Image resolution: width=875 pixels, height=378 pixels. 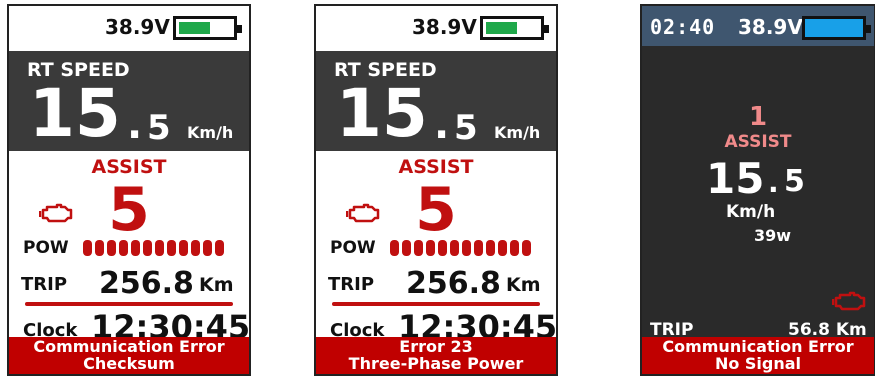 I want to click on error-detail: Three-Phase Power, so click(x=436, y=363).